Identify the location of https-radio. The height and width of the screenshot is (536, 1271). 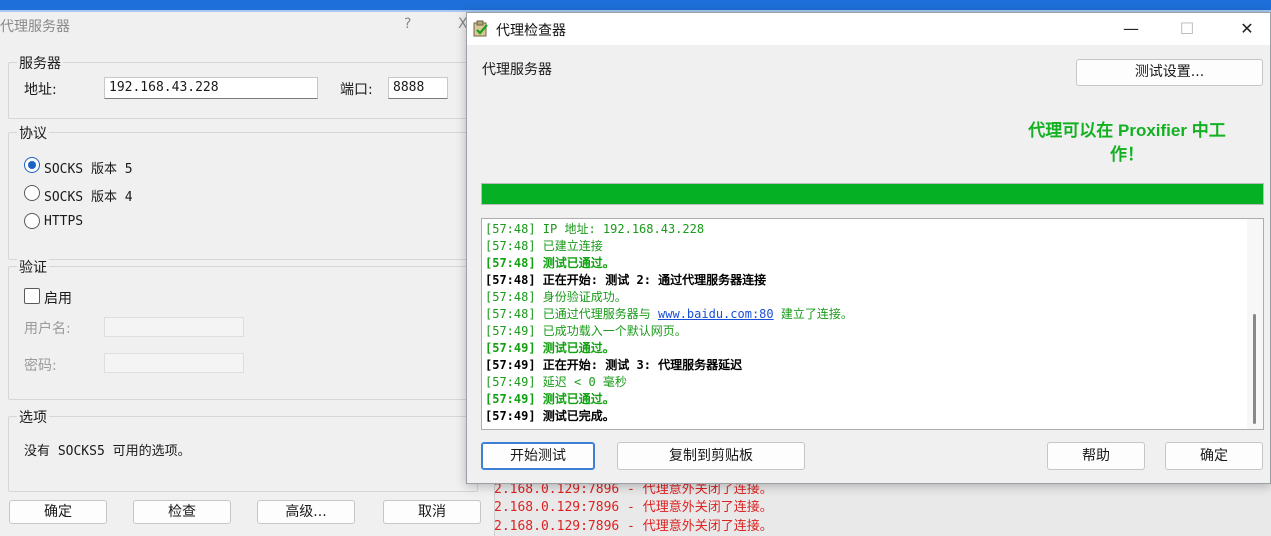
(32, 221).